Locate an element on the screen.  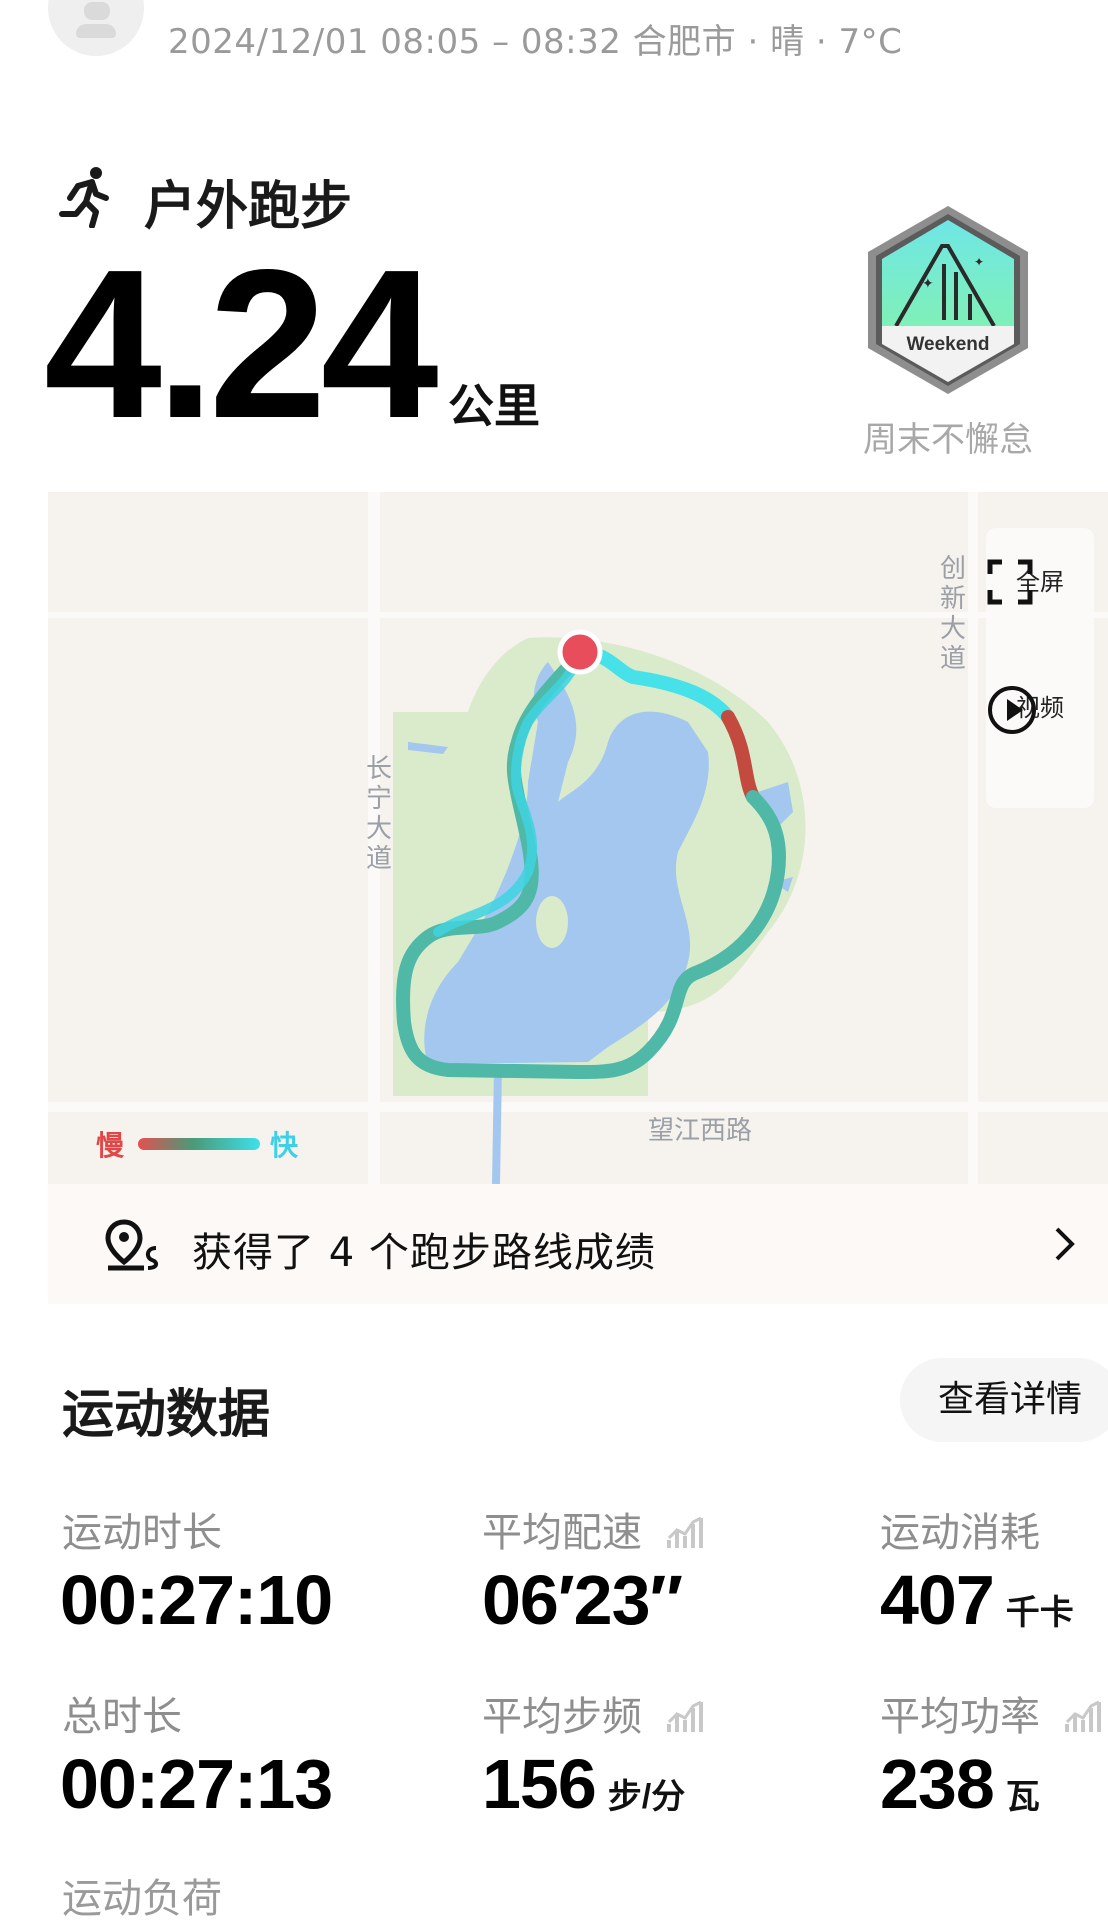
stat-cadence: 156 步/分 is located at coordinates (583, 1784).